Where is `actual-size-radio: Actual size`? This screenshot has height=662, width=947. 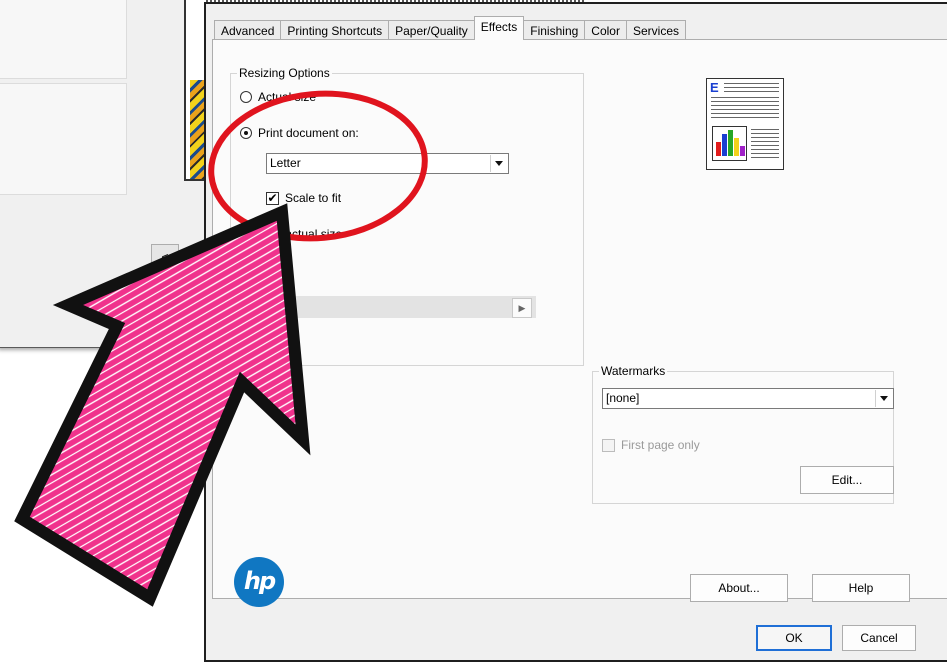
actual-size-radio: Actual size is located at coordinates (278, 97).